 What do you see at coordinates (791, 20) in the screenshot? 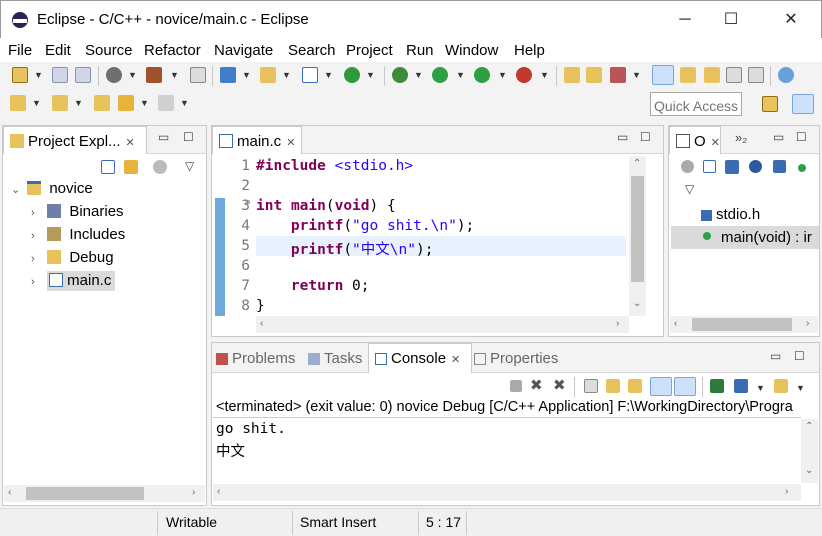
I see `close-button: ✕` at bounding box center [791, 20].